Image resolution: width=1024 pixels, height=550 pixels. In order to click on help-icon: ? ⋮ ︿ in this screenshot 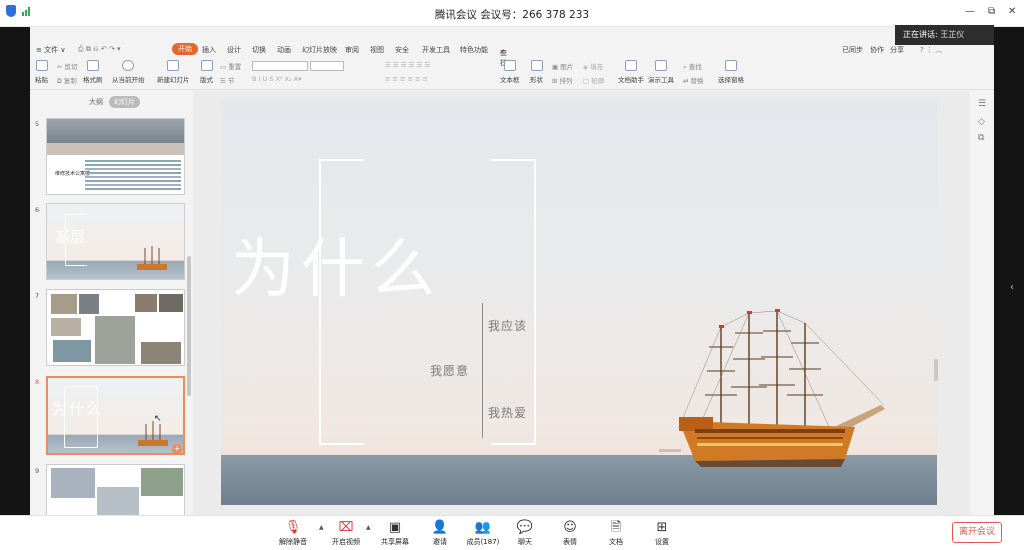, I will do `click(931, 50)`.